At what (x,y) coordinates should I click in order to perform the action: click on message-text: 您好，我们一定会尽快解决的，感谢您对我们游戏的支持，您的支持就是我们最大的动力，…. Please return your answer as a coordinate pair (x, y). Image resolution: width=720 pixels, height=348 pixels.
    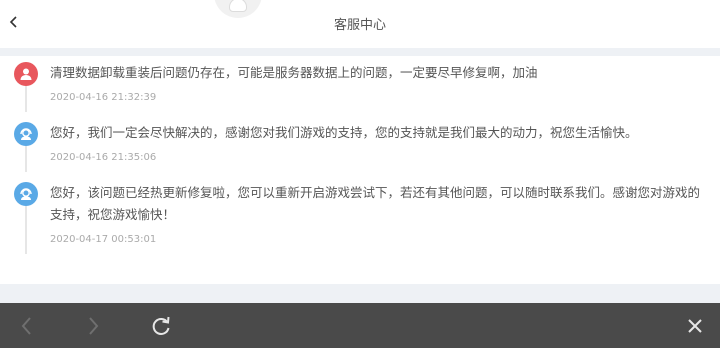
    Looking at the image, I should click on (344, 132).